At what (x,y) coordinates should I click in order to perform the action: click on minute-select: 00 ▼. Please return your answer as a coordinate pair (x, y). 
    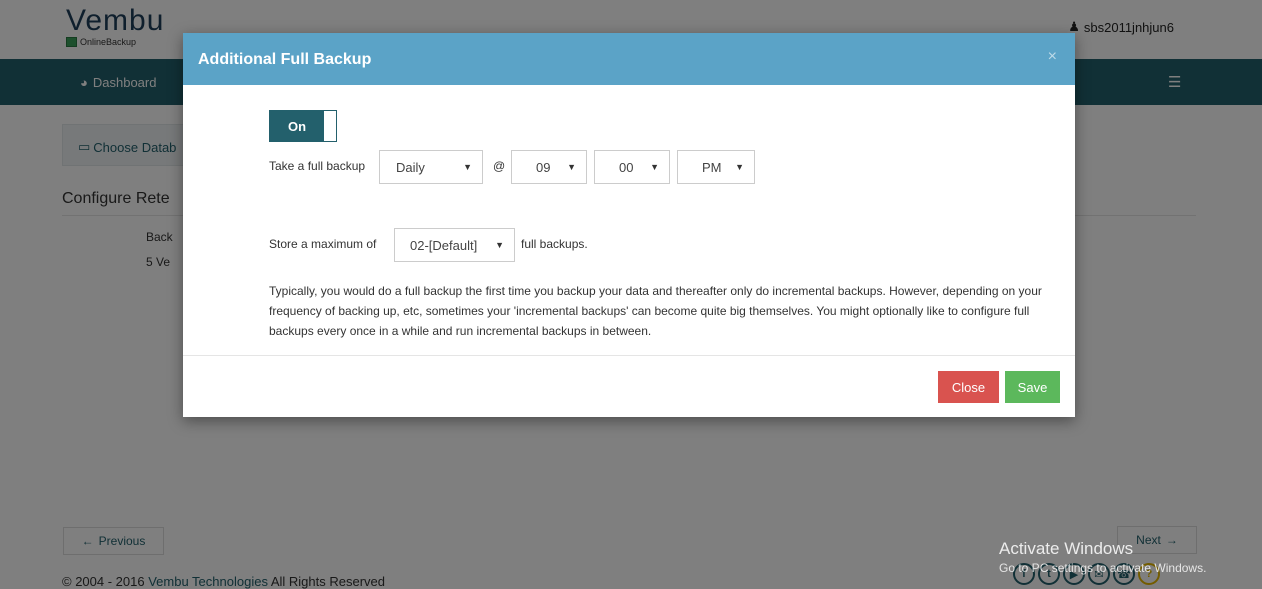
    Looking at the image, I should click on (632, 167).